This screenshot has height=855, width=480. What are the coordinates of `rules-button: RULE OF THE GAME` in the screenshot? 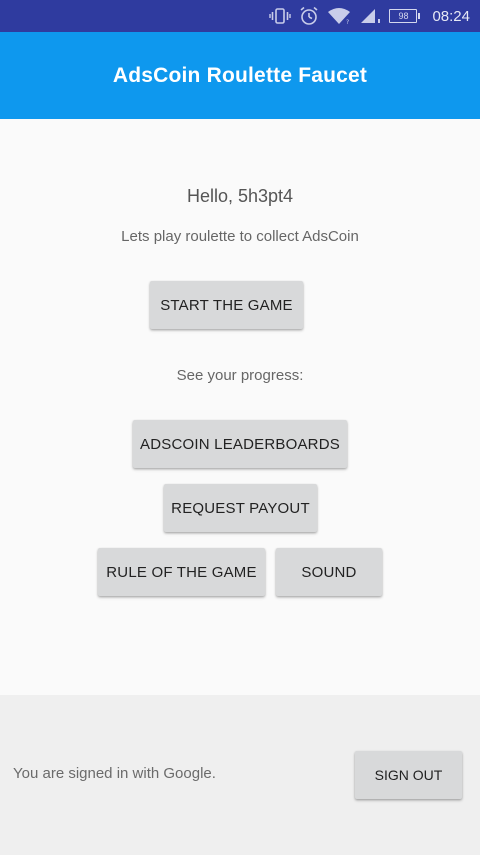 It's located at (181, 572).